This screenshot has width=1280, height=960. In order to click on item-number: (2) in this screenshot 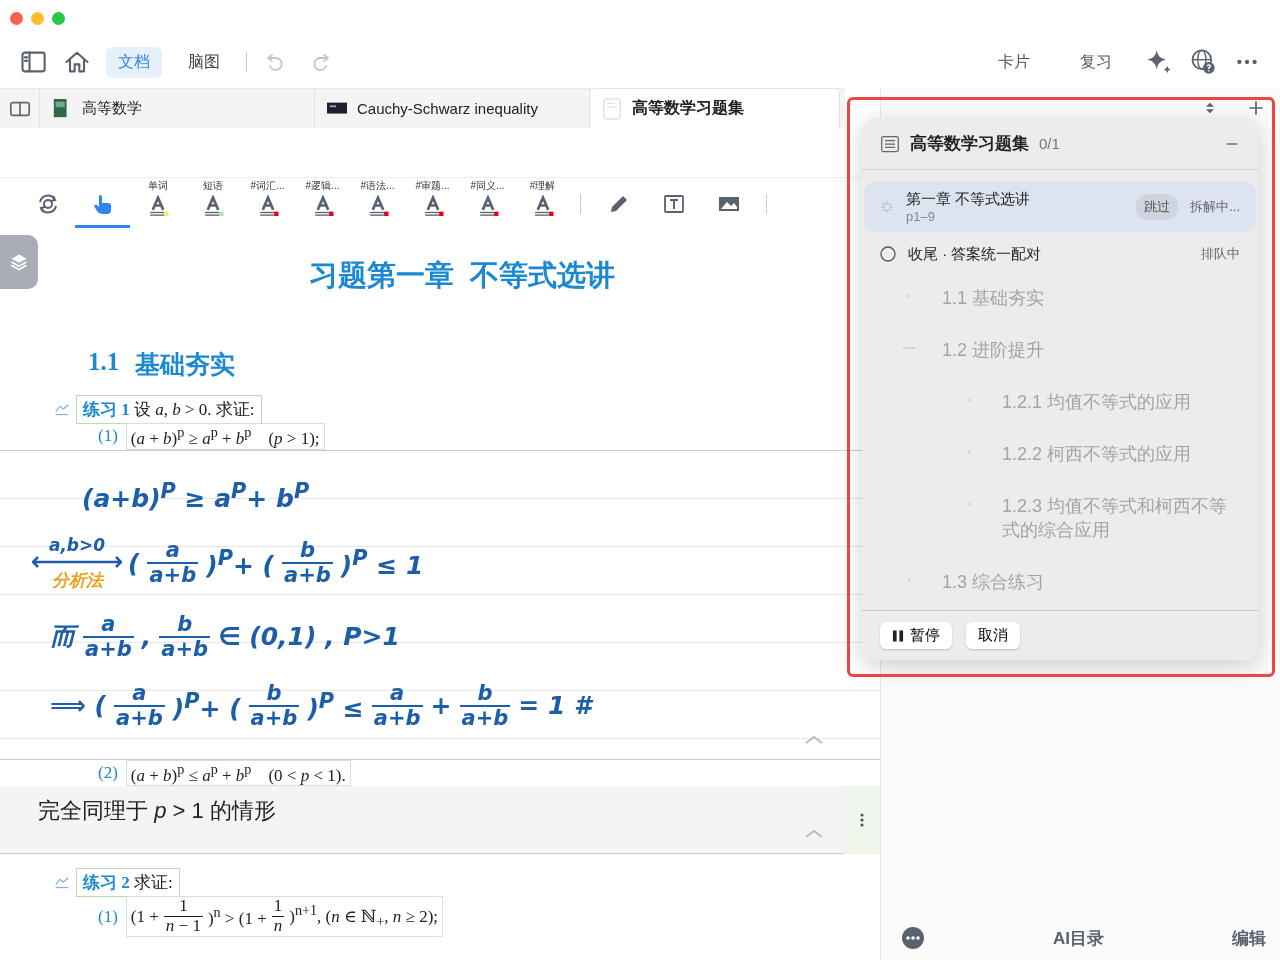, I will do `click(108, 773)`.